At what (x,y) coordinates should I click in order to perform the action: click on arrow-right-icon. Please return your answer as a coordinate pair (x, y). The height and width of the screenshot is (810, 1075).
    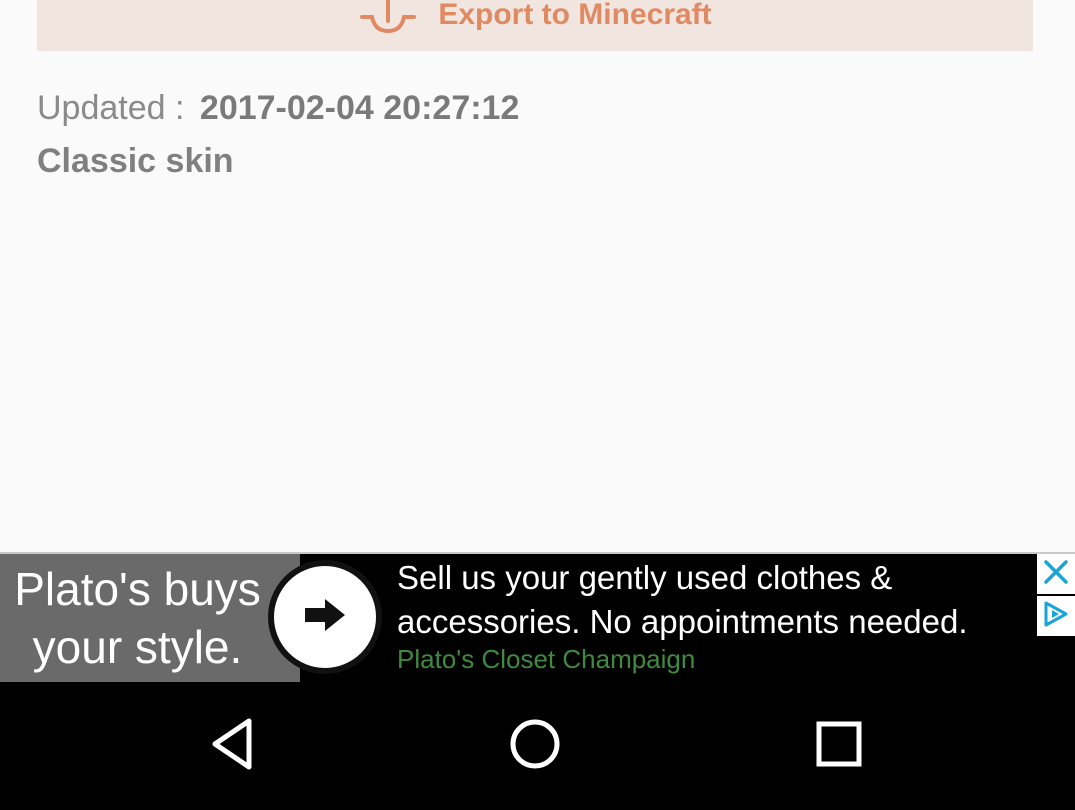
    Looking at the image, I should click on (325, 617).